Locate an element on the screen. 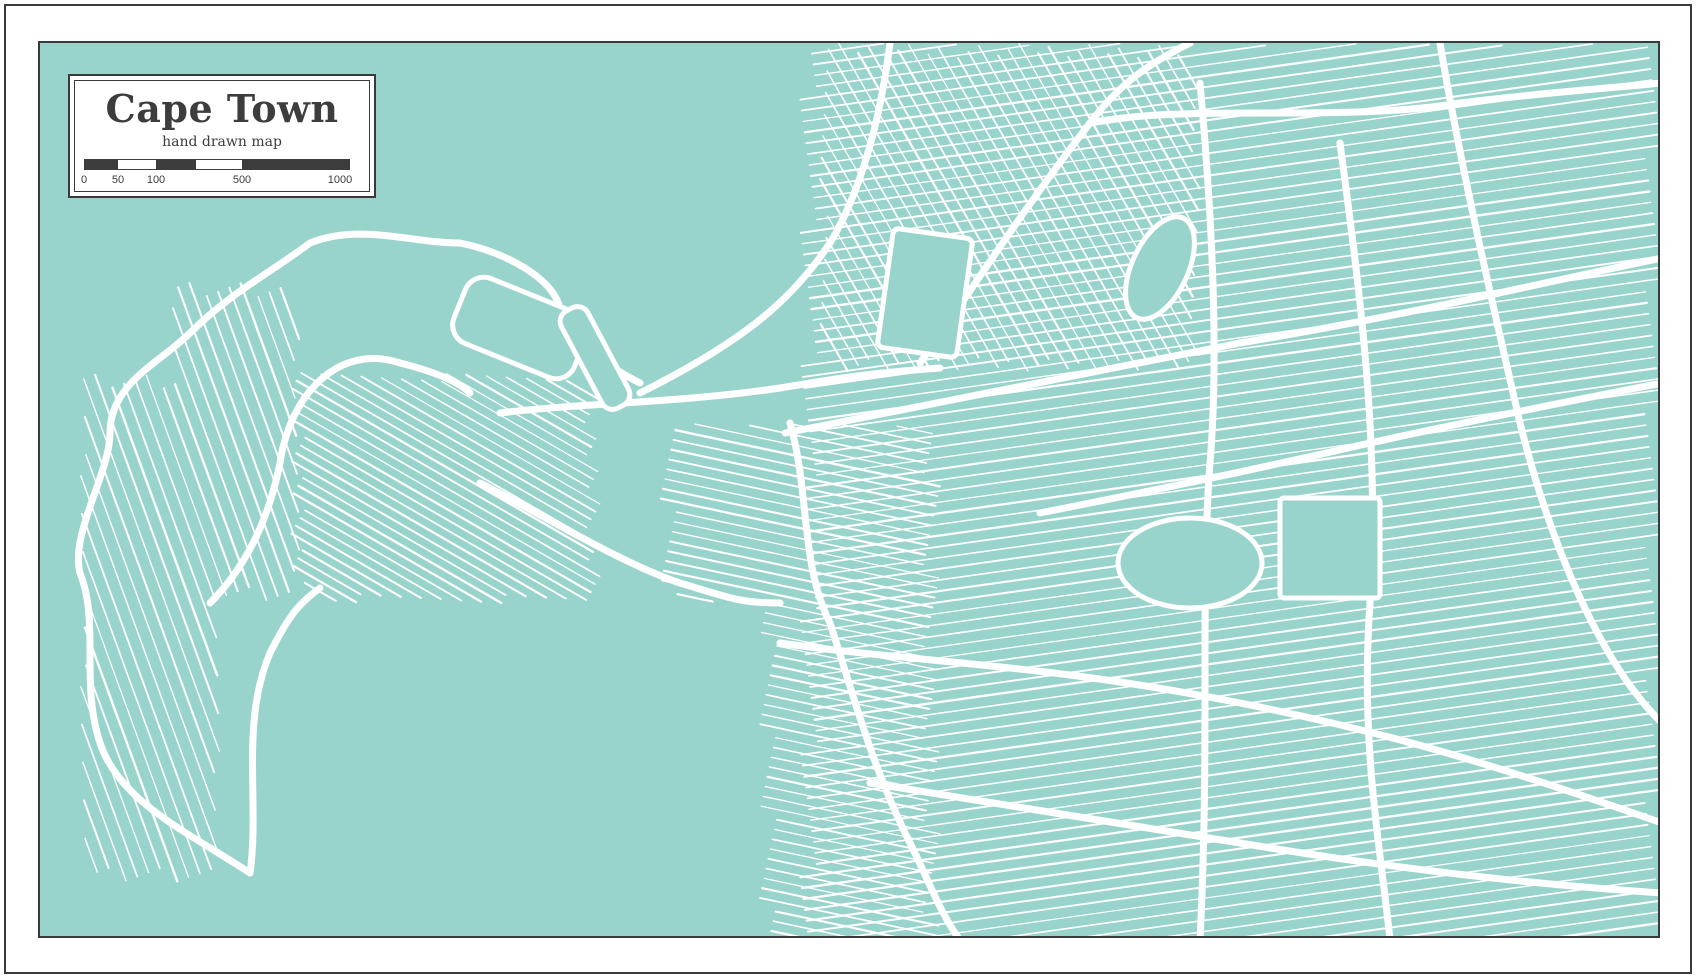 This screenshot has width=1698, height=980. map-title: Cape Town is located at coordinates (222, 108).